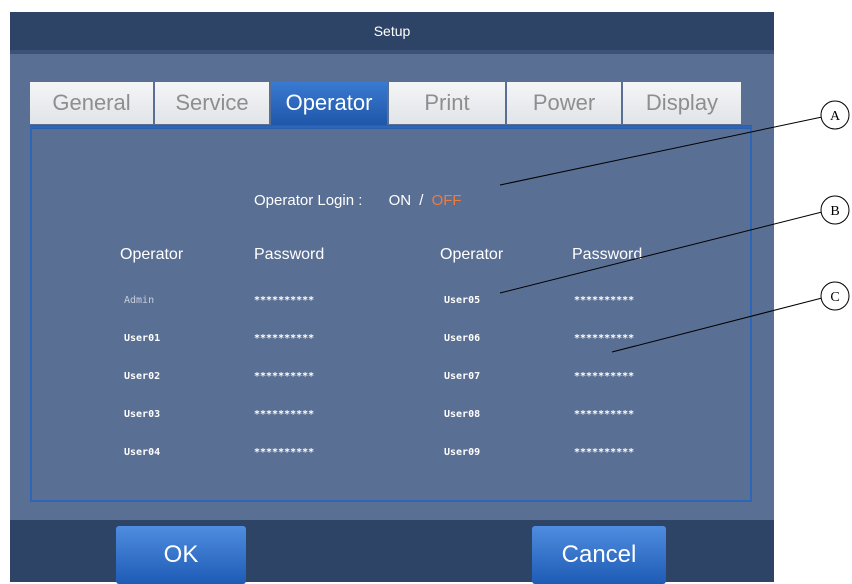 Image resolution: width=852 pixels, height=584 pixels. What do you see at coordinates (834, 211) in the screenshot?
I see `callout-b-label: B` at bounding box center [834, 211].